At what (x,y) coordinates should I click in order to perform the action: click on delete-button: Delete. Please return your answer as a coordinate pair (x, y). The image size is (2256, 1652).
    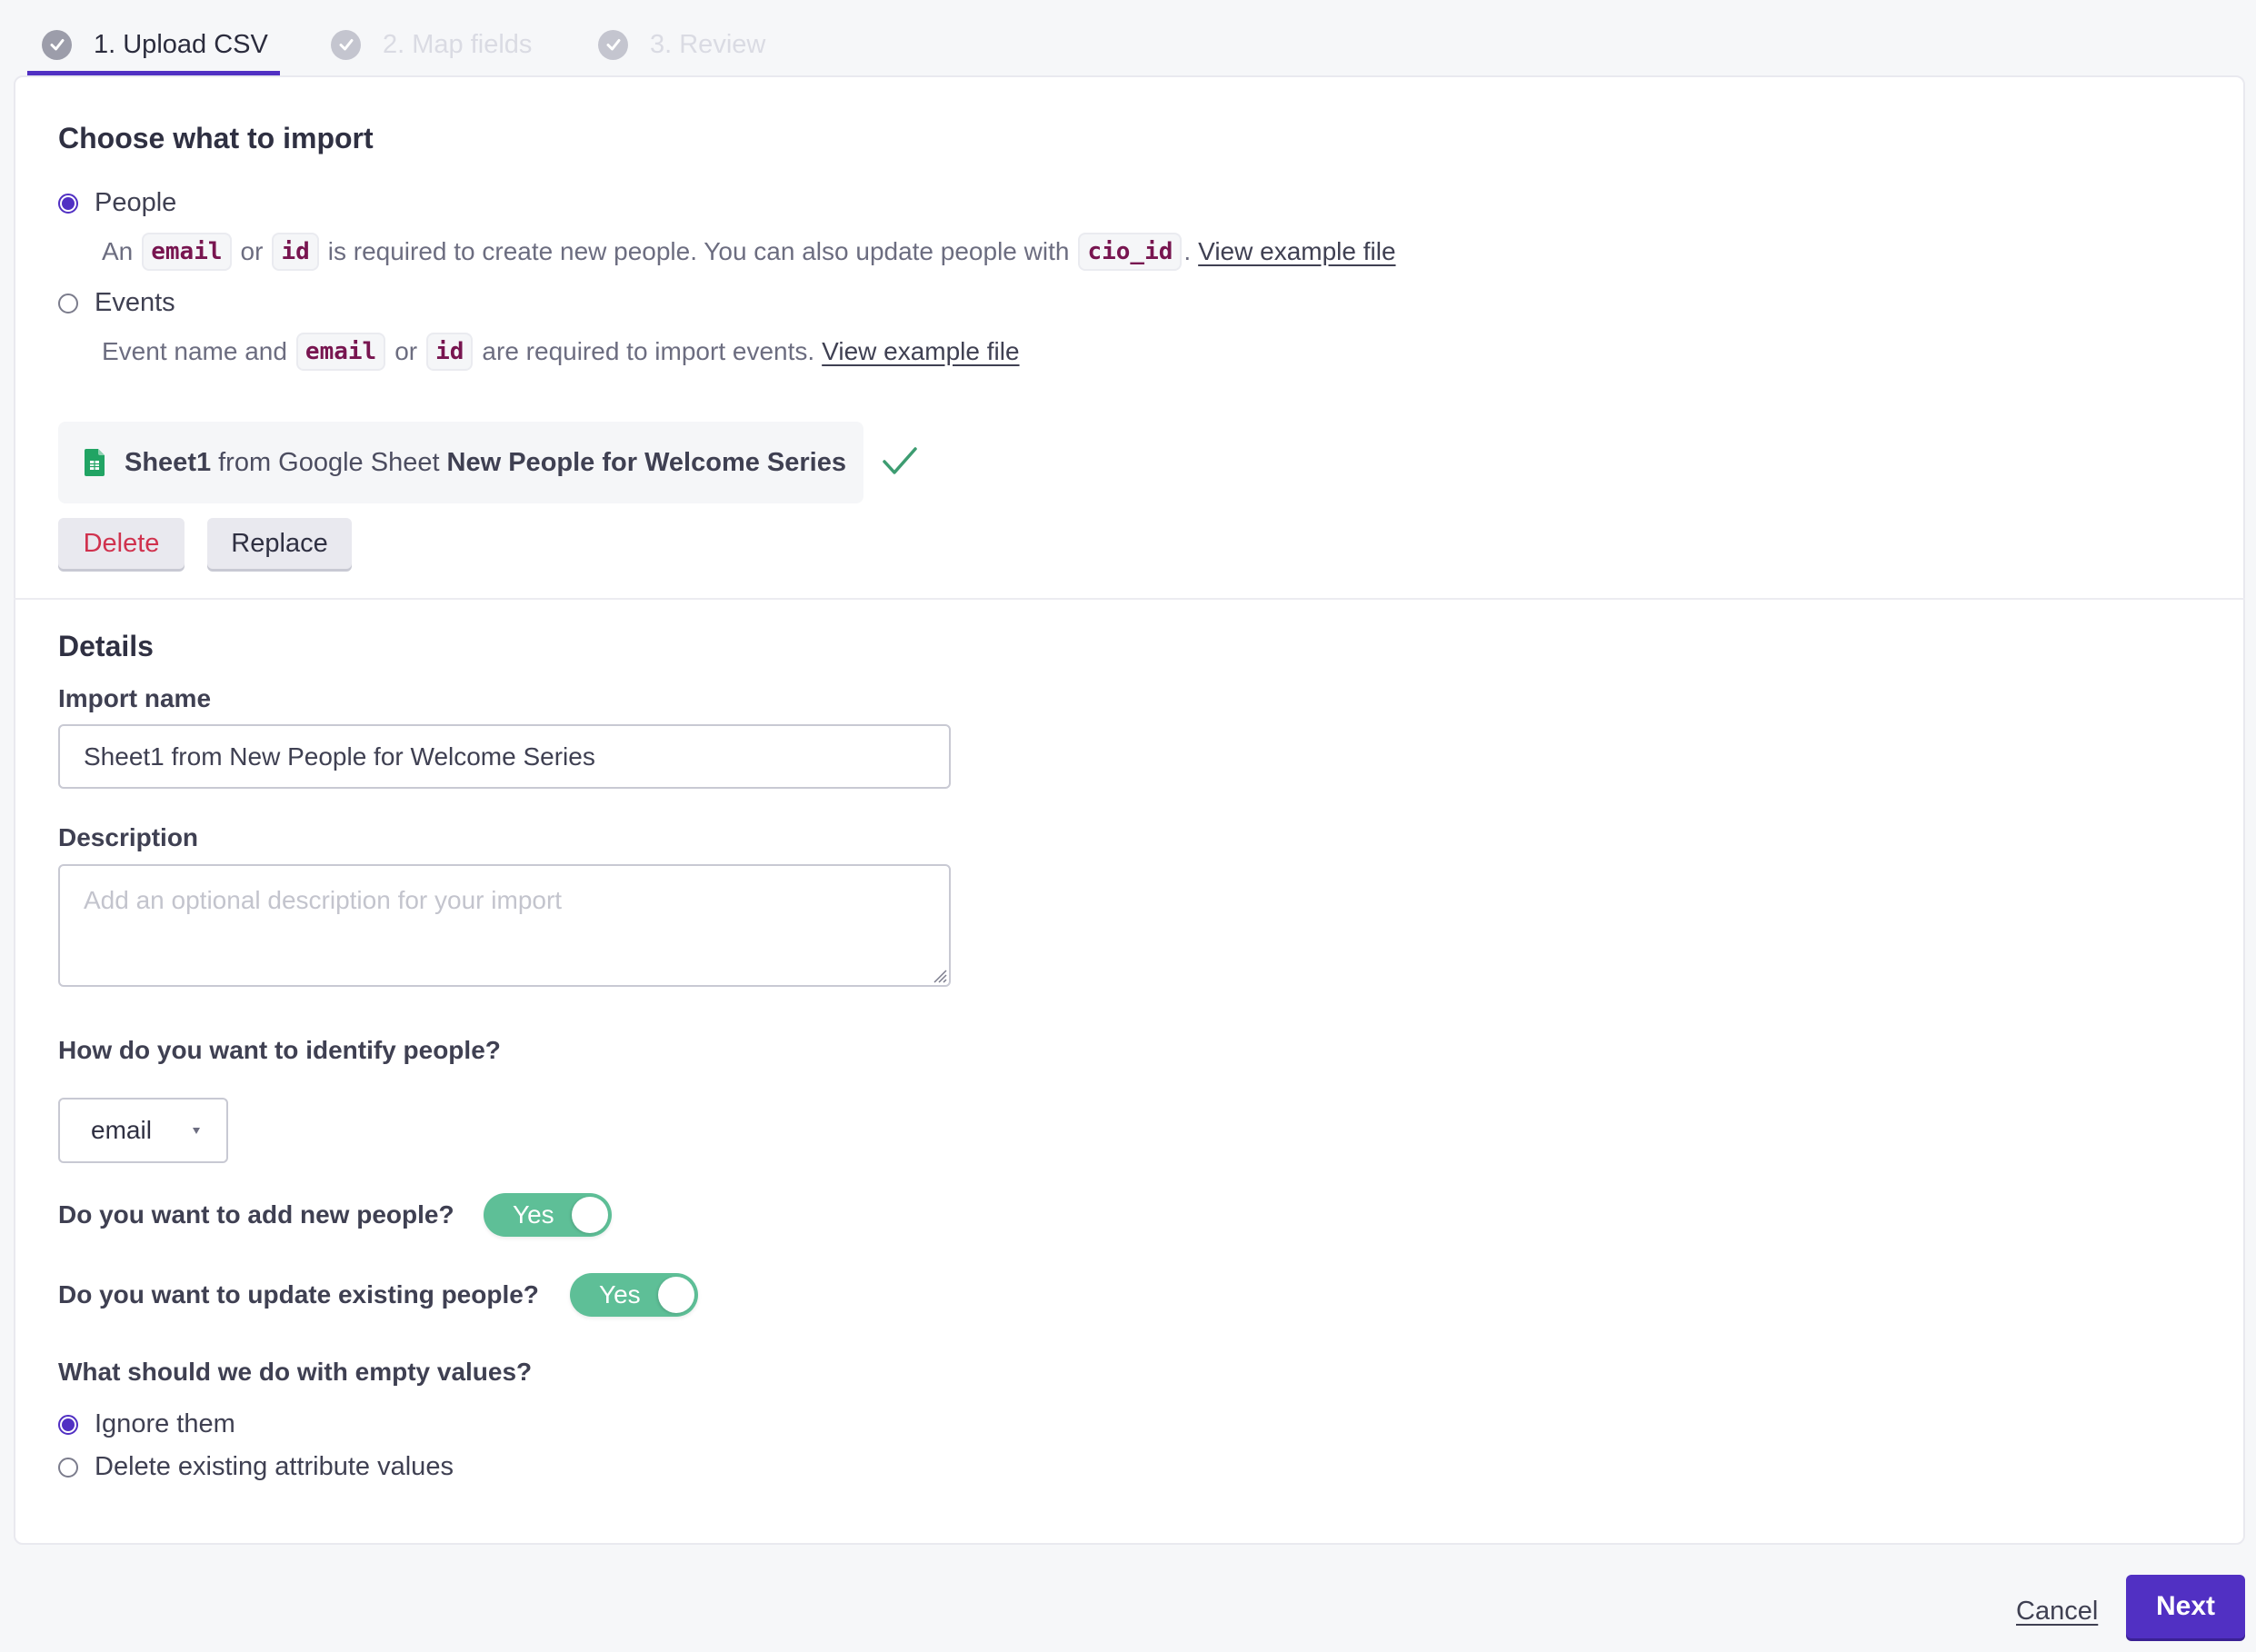
    Looking at the image, I should click on (121, 543).